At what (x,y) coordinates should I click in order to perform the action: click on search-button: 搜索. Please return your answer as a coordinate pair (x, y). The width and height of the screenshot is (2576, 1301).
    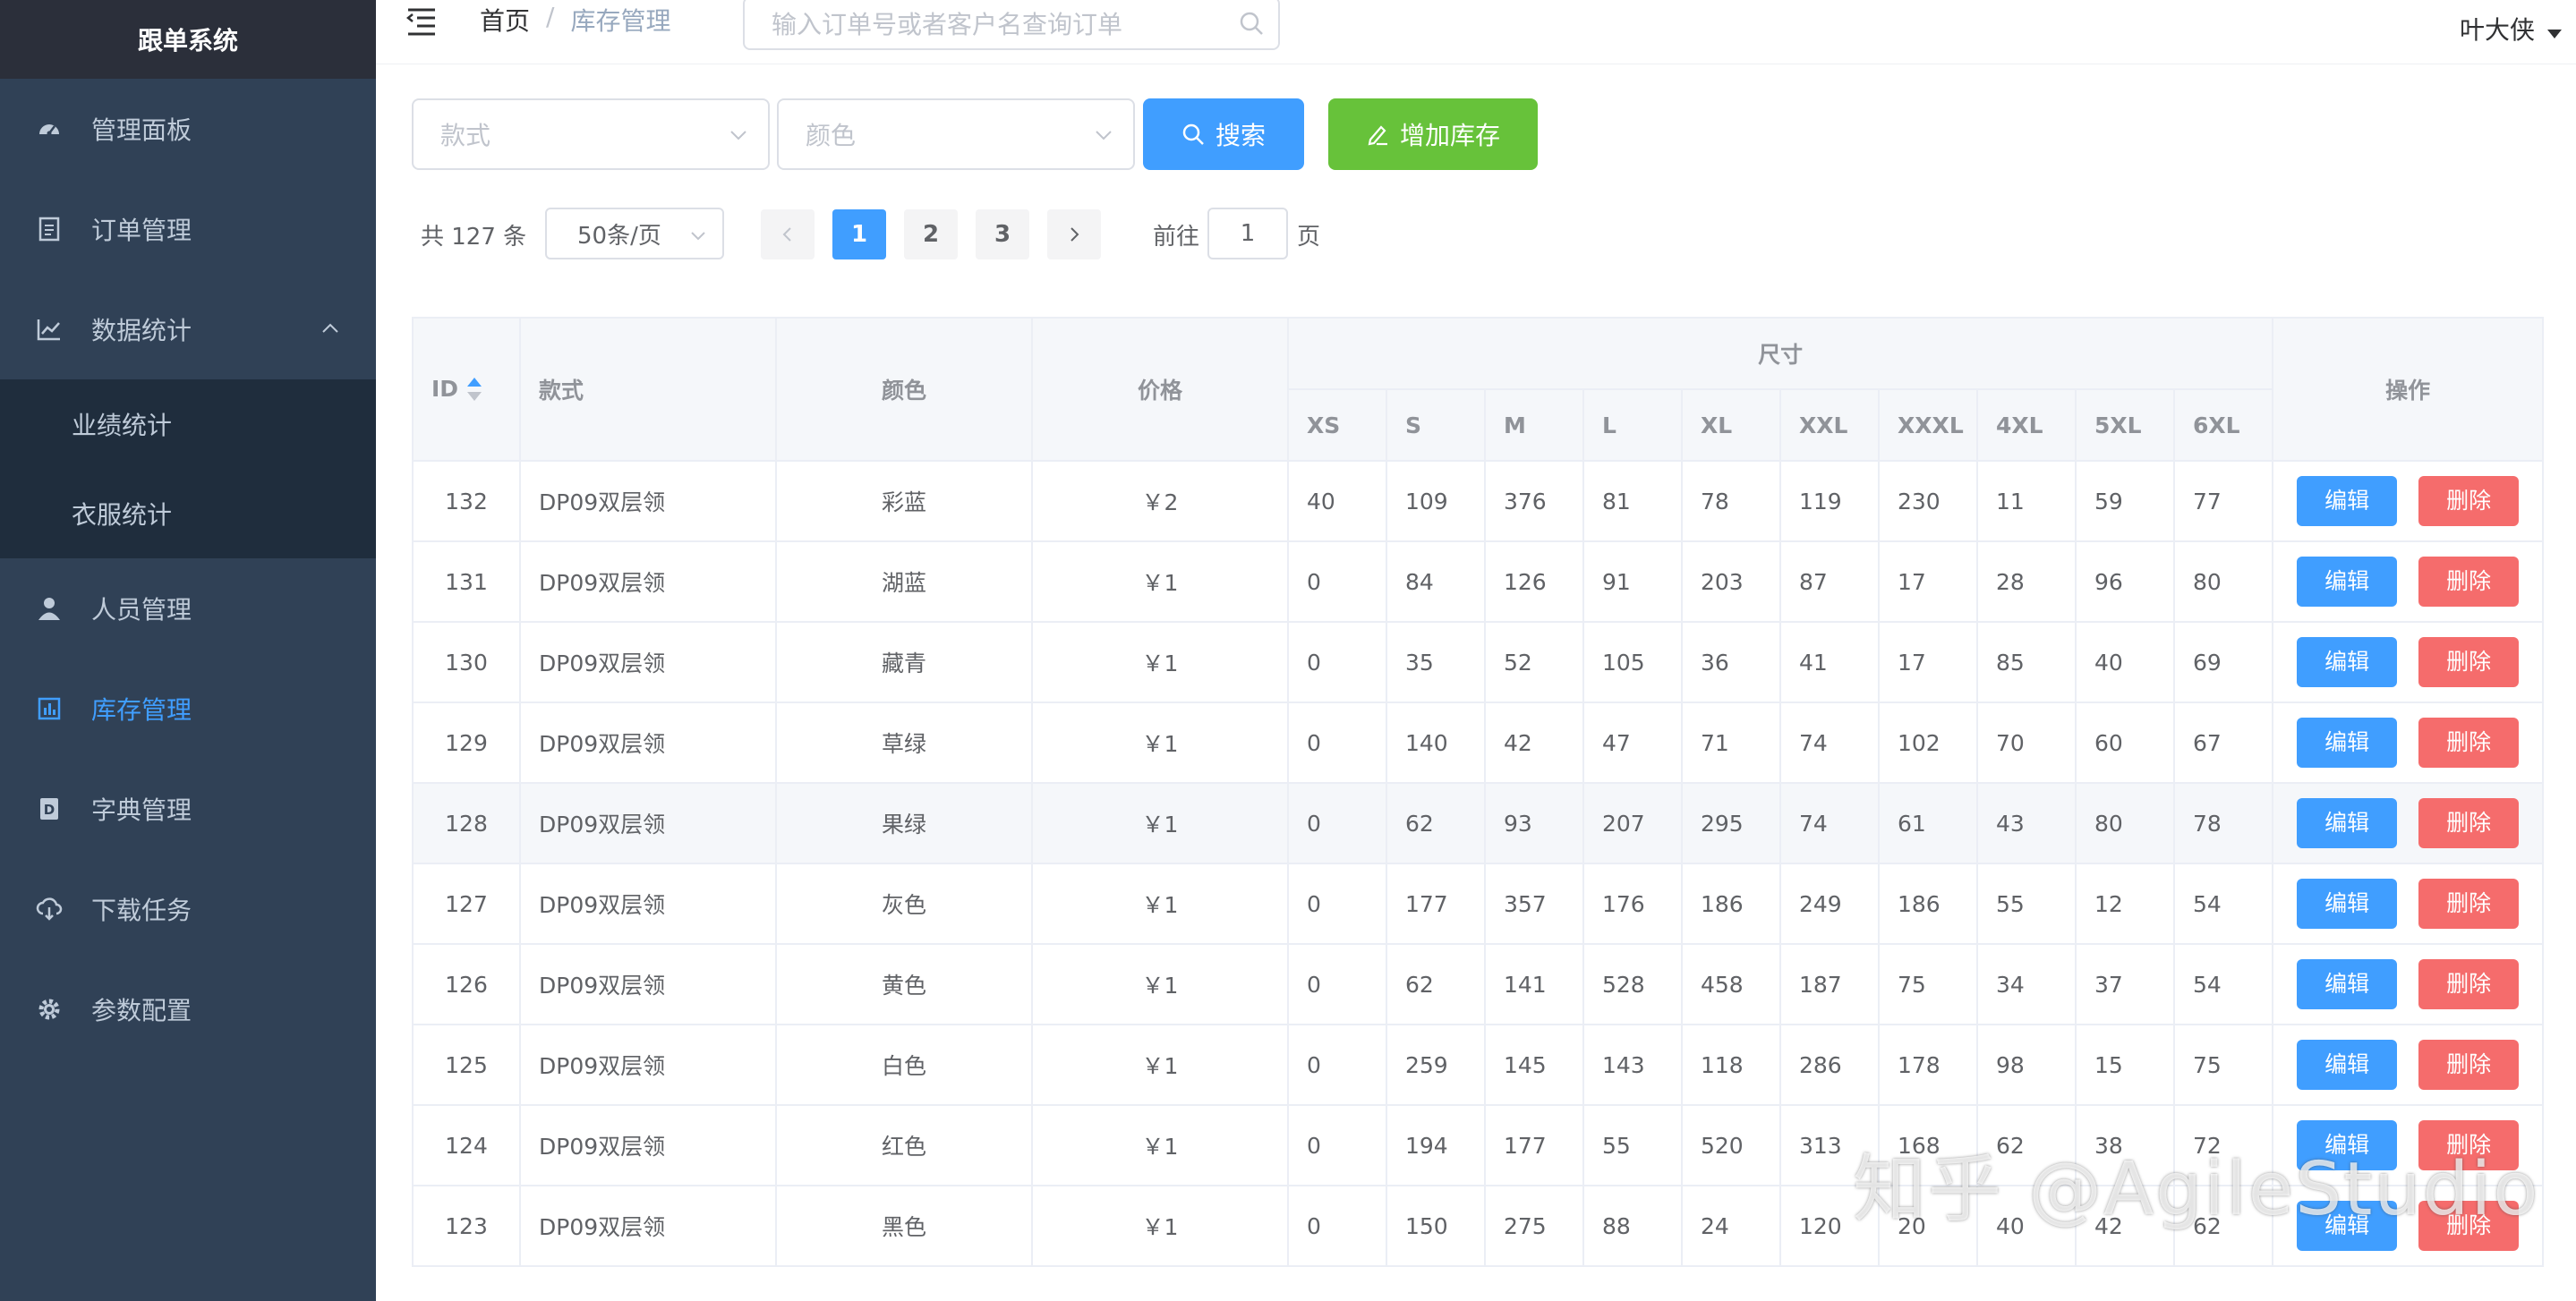
    Looking at the image, I should click on (1223, 134).